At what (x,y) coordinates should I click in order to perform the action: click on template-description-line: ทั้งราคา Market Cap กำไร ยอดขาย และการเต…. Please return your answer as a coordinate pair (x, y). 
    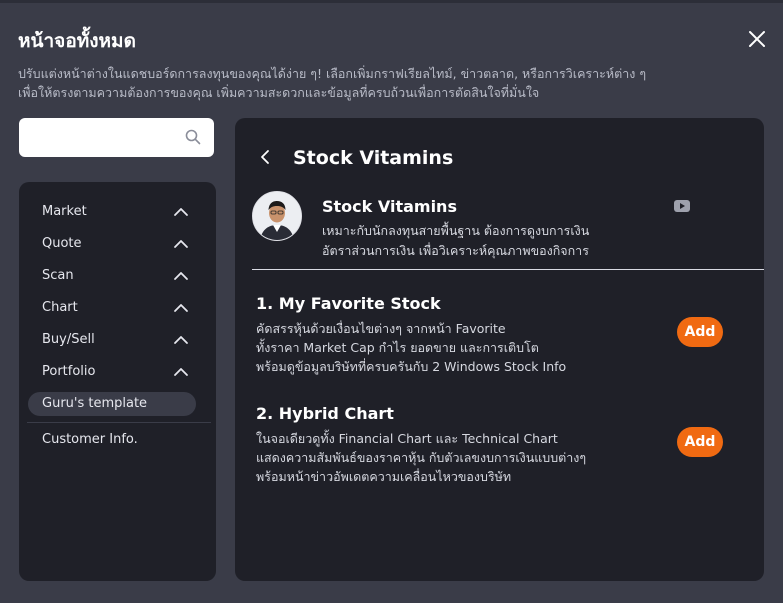
    Looking at the image, I should click on (397, 347).